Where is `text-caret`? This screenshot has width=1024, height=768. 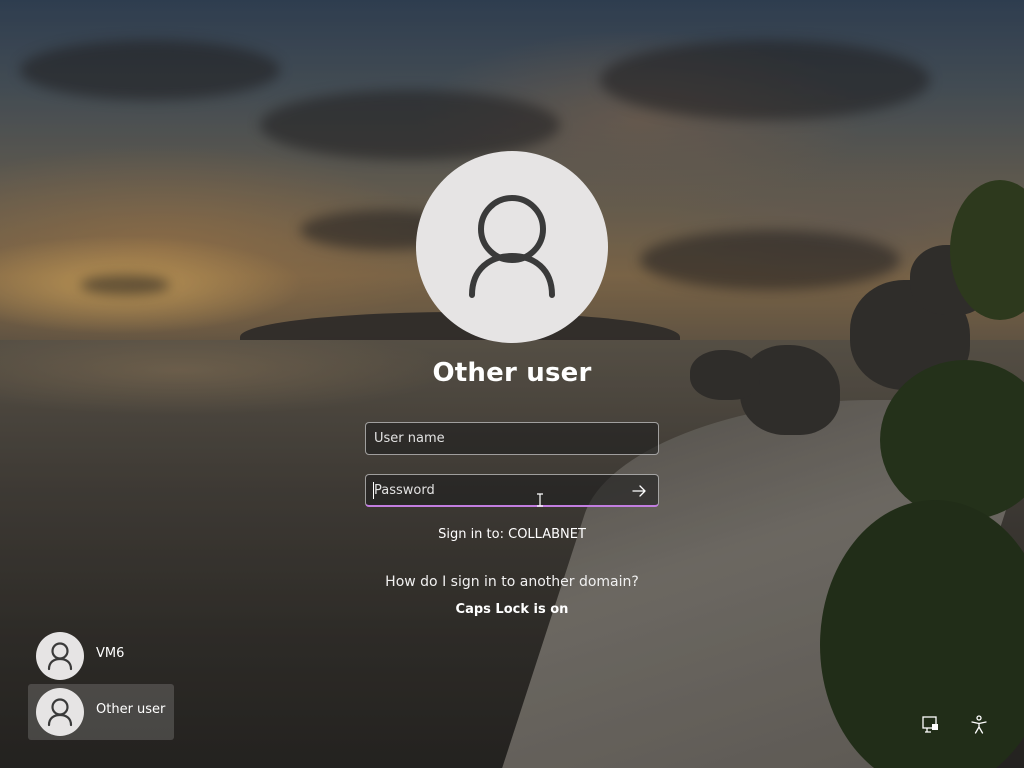
text-caret is located at coordinates (373, 490).